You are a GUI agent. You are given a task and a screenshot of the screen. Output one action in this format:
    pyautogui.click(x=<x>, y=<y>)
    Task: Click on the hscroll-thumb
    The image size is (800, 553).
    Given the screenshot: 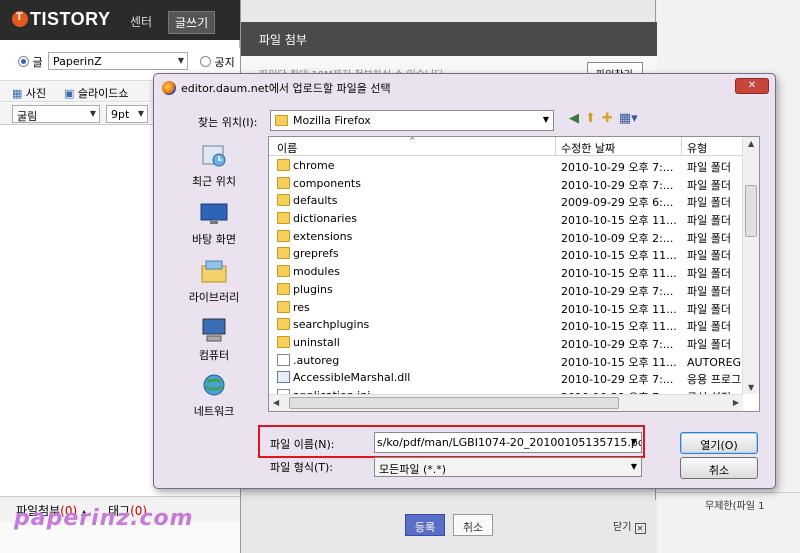 What is the action you would take?
    pyautogui.click(x=454, y=403)
    